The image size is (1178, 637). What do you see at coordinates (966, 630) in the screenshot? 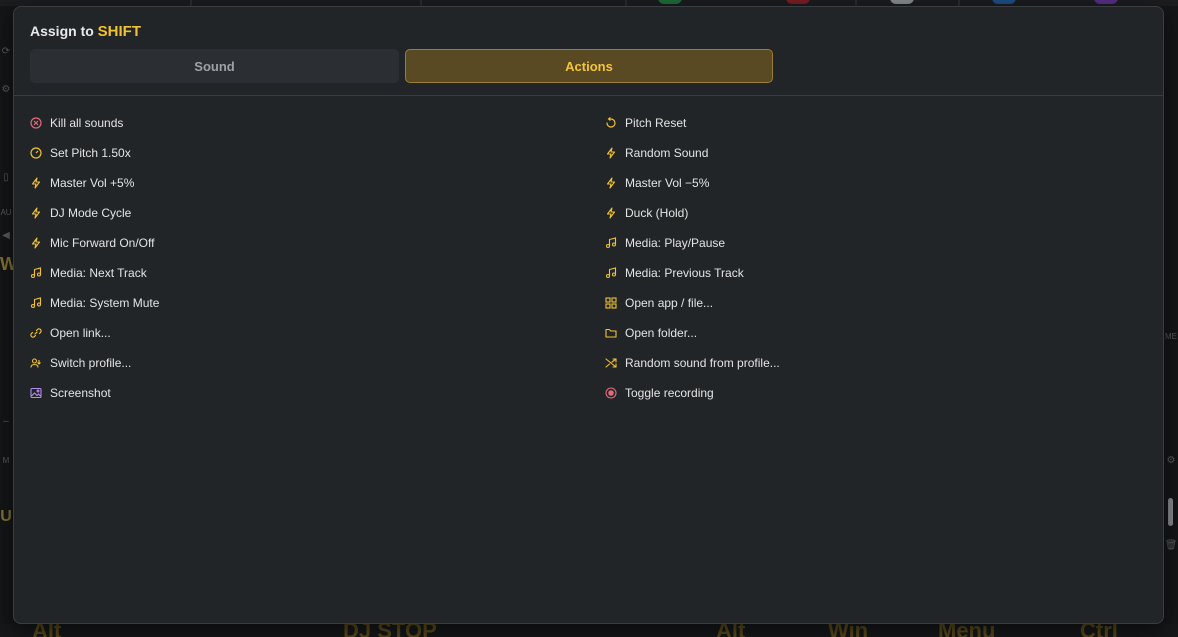
I see `background-key-menu: Menu` at bounding box center [966, 630].